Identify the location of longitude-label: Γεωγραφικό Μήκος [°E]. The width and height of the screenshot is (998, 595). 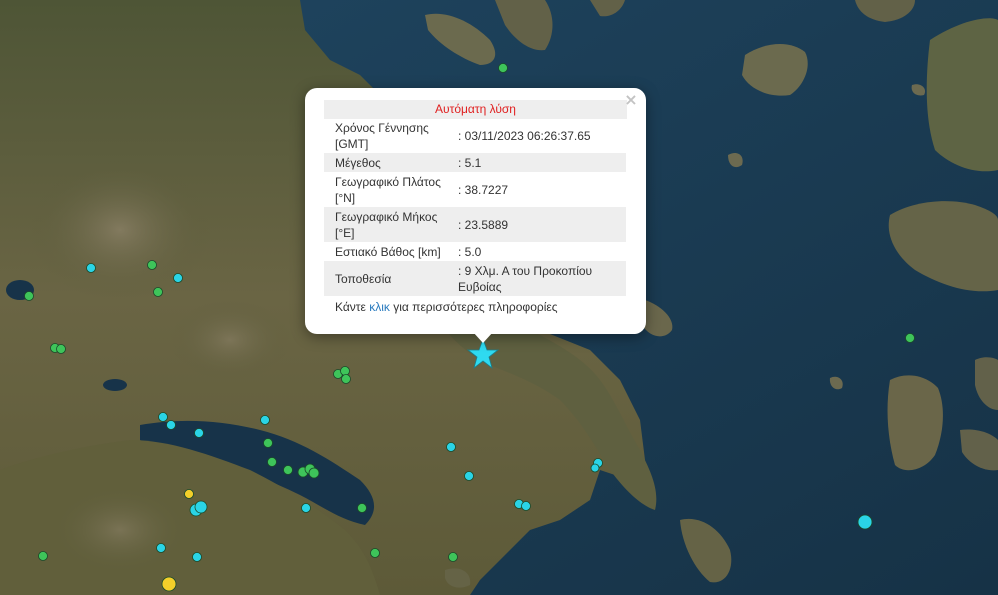
(389, 224).